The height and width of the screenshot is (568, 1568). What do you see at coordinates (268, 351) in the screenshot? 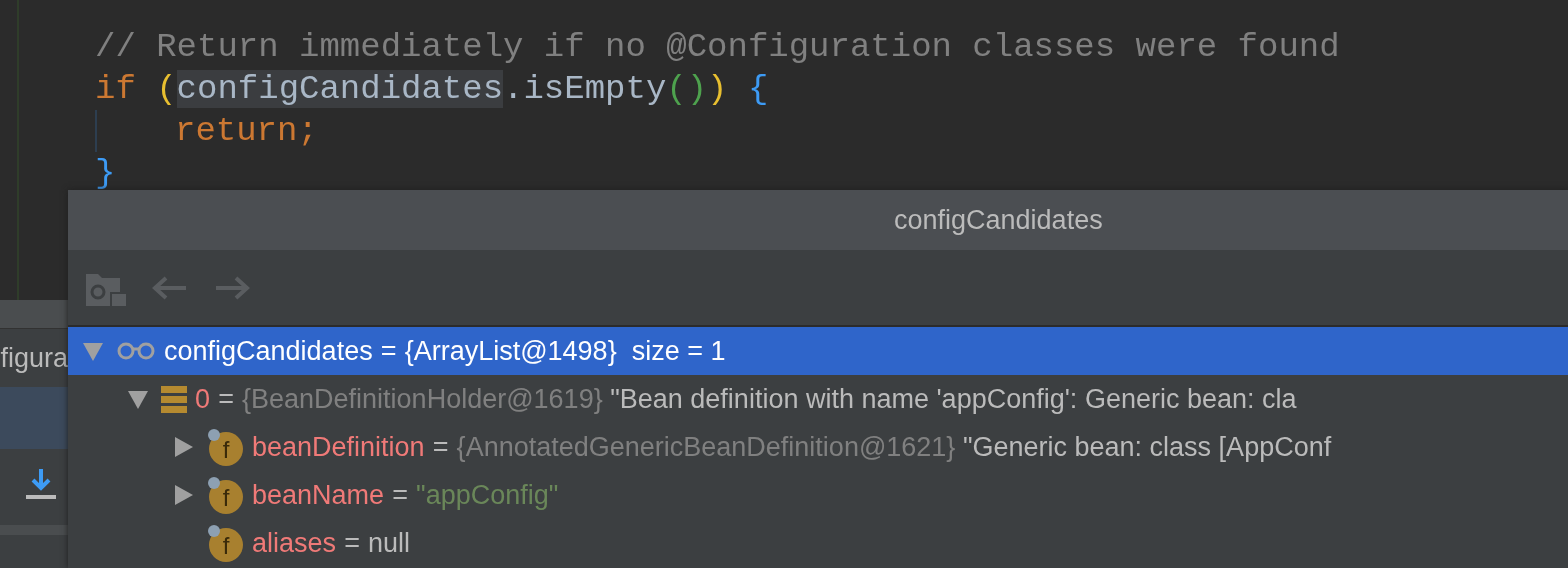
I see `variable-name: configCandidates` at bounding box center [268, 351].